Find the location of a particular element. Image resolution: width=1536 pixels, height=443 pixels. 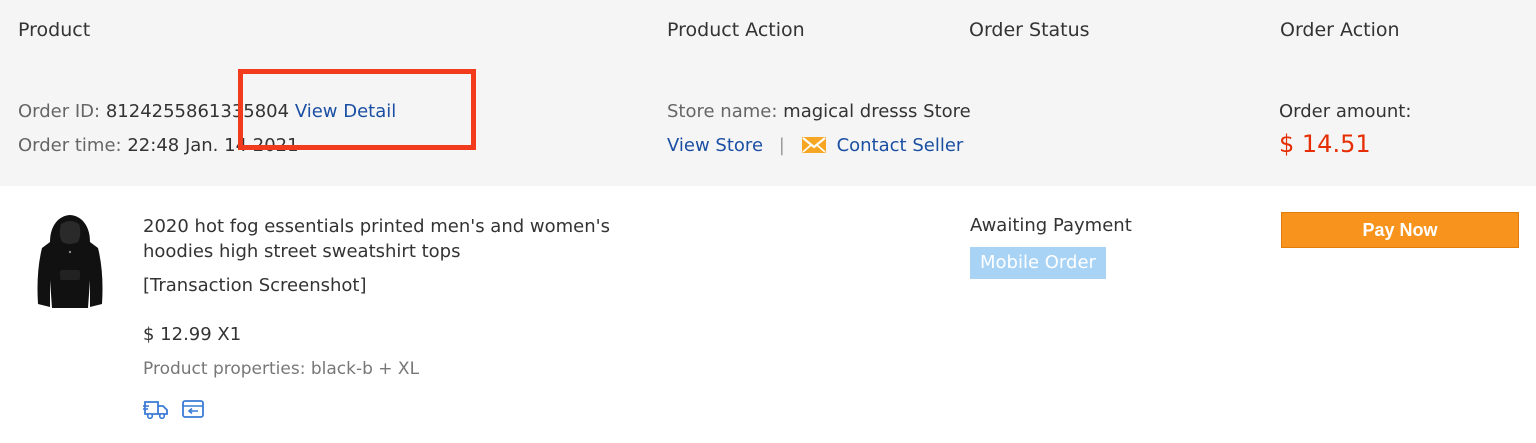

pay-now-button: Pay Now is located at coordinates (1400, 230).